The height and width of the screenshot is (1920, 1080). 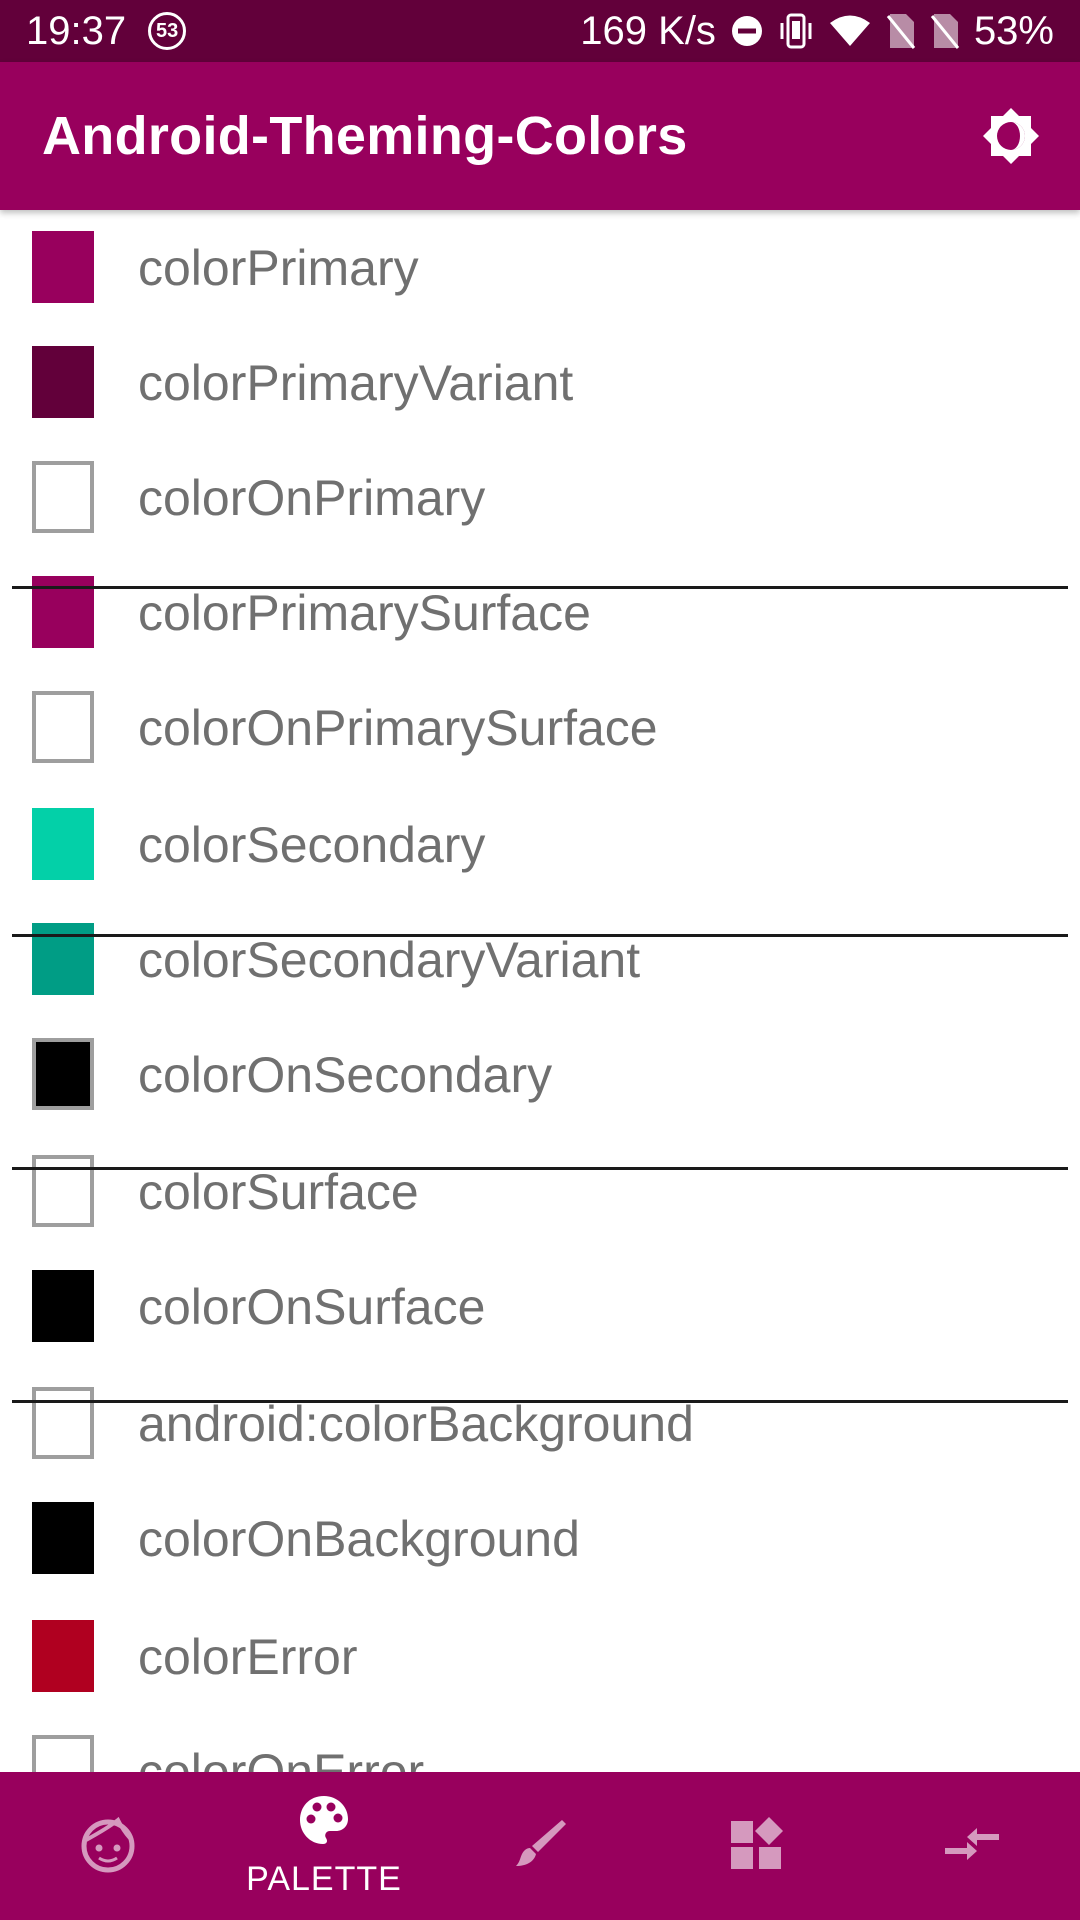 What do you see at coordinates (796, 31) in the screenshot?
I see `vibrate-icon` at bounding box center [796, 31].